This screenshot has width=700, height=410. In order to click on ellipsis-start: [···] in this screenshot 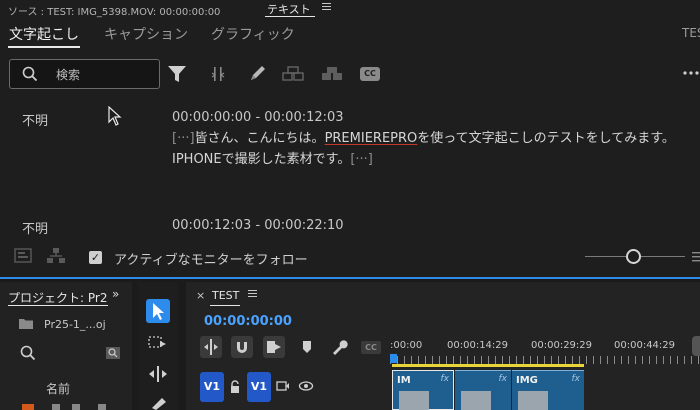, I will do `click(183, 138)`.